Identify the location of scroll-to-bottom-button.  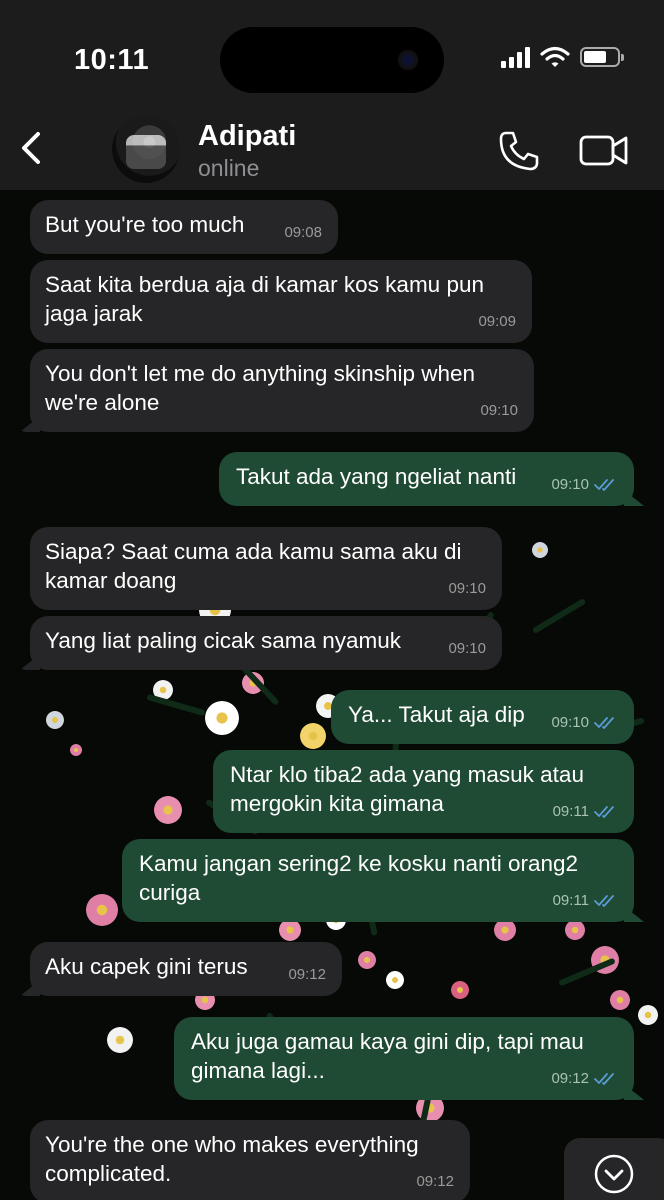
(614, 1169).